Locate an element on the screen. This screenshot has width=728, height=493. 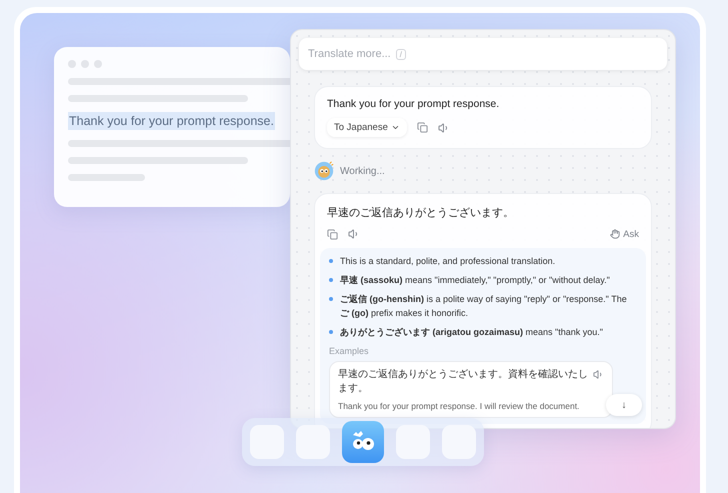
note-text: ありがとうございます (arigatou gozaimasu) means "thank you." is located at coordinates (471, 332).